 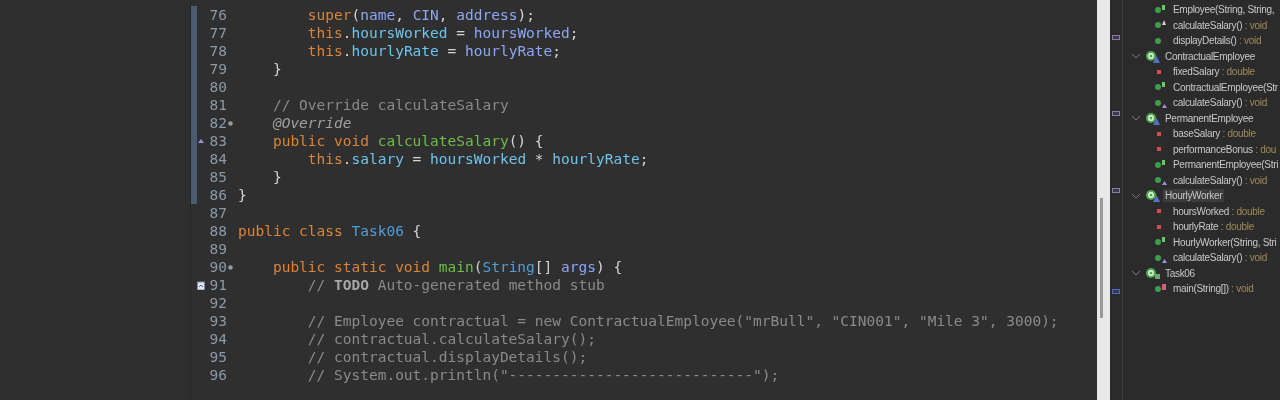 What do you see at coordinates (217, 33) in the screenshot?
I see `line-number: 77` at bounding box center [217, 33].